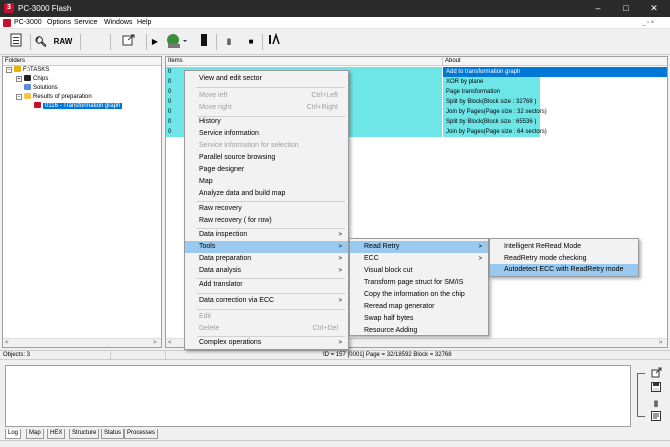 This screenshot has height=447, width=670. What do you see at coordinates (266, 96) in the screenshot?
I see `menu-item-move-left: Move left Ctrl+Left` at bounding box center [266, 96].